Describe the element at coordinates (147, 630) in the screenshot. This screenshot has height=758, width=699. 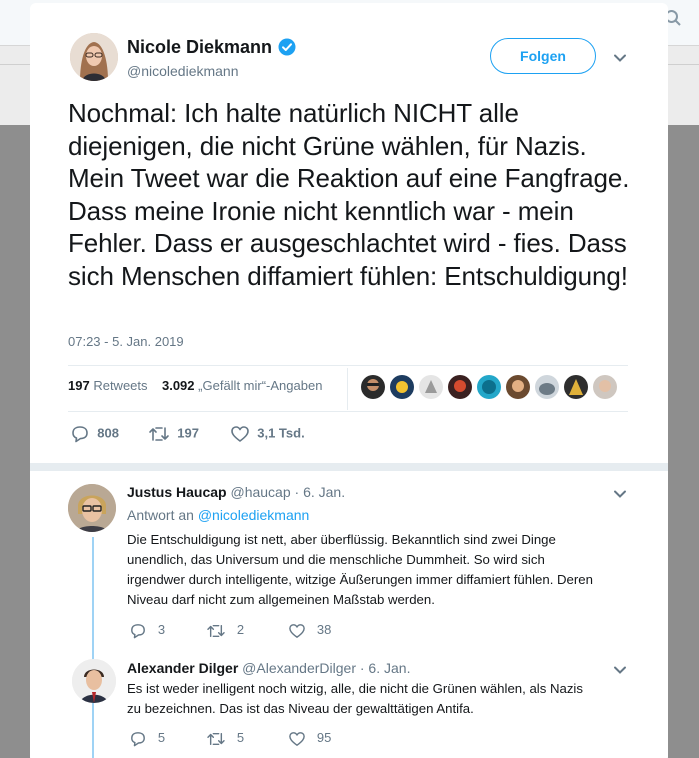
I see `reply-action: 3` at that location.